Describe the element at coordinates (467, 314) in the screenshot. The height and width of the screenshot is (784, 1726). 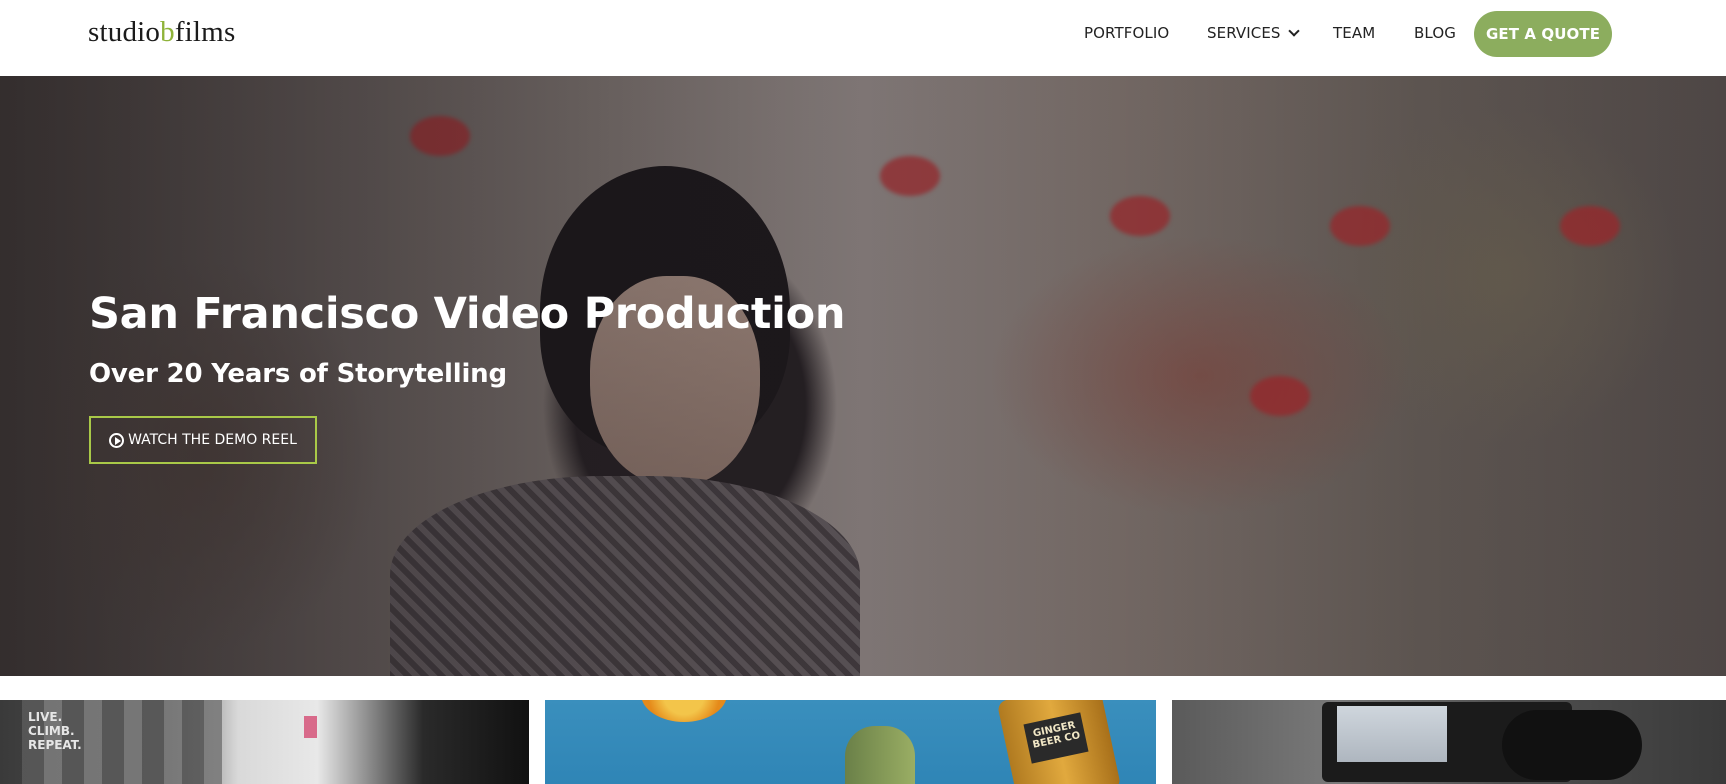
I see `hero-title: San Francisco Video Production` at that location.